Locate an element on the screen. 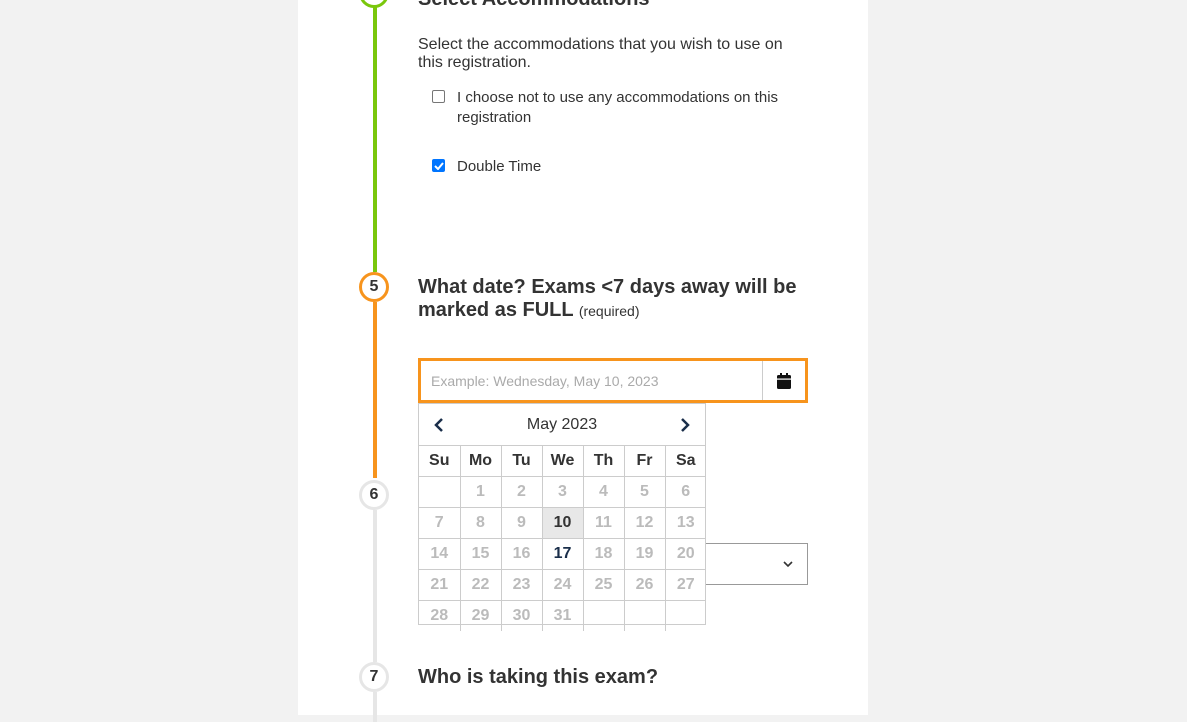 Image resolution: width=1187 pixels, height=722 pixels. calendar-day: 18 is located at coordinates (603, 554).